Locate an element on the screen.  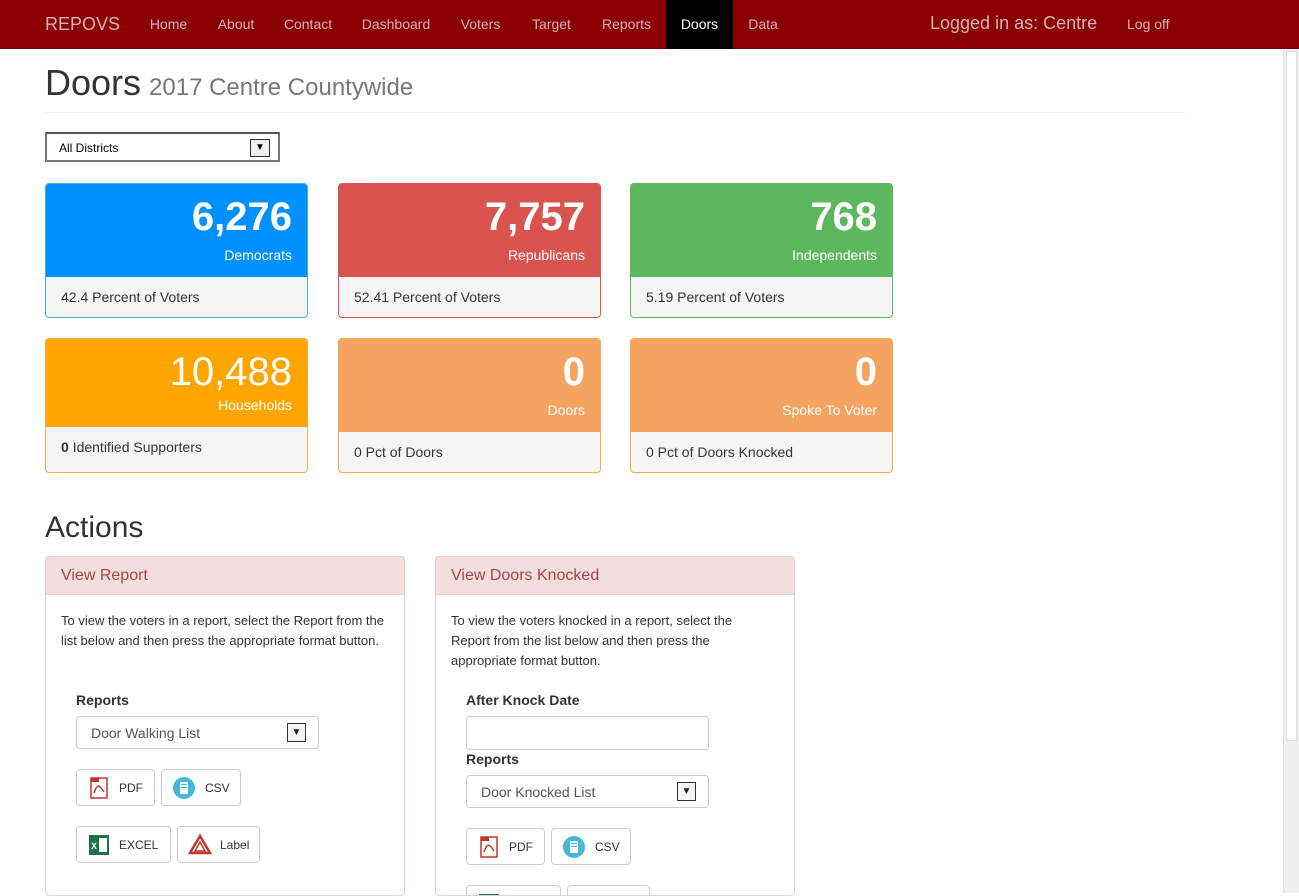
excel-icon: X is located at coordinates (99, 845).